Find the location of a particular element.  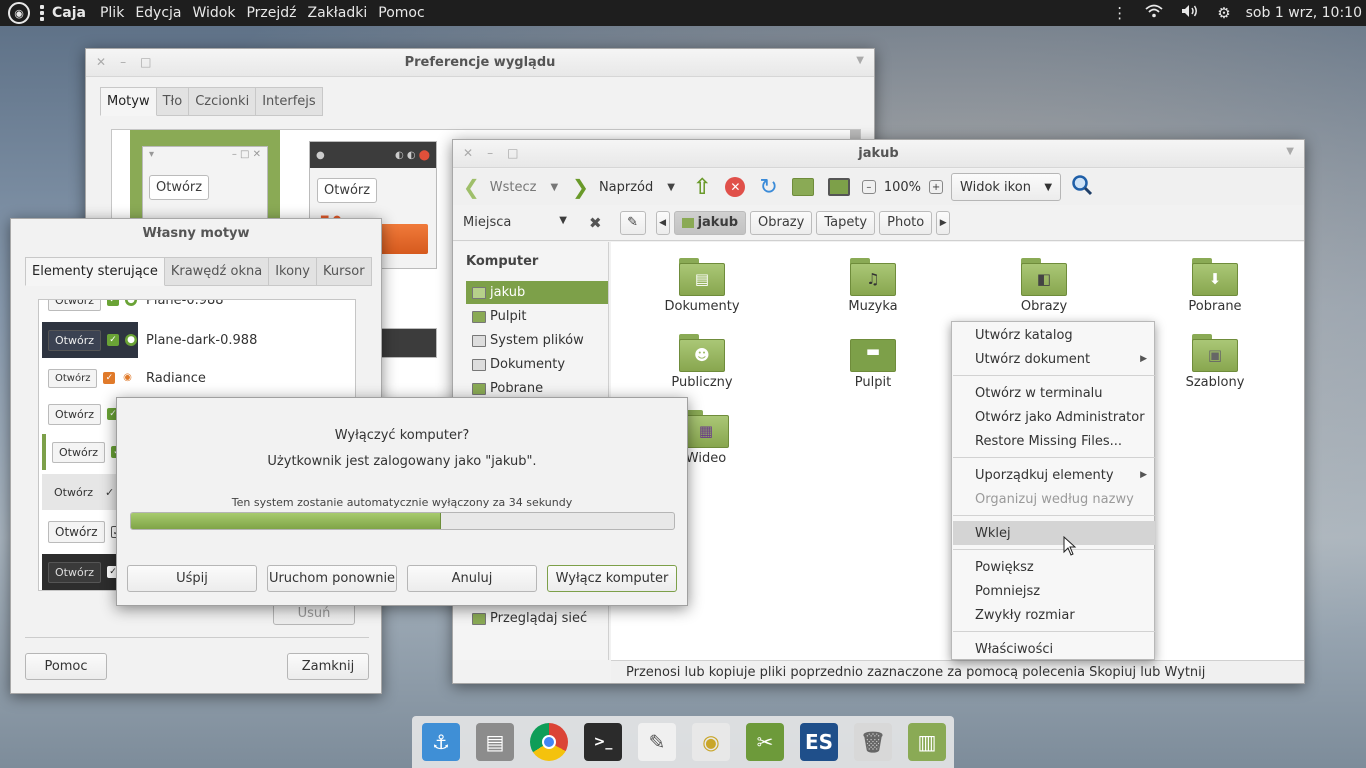

menu-plik: Plik is located at coordinates (112, 13).